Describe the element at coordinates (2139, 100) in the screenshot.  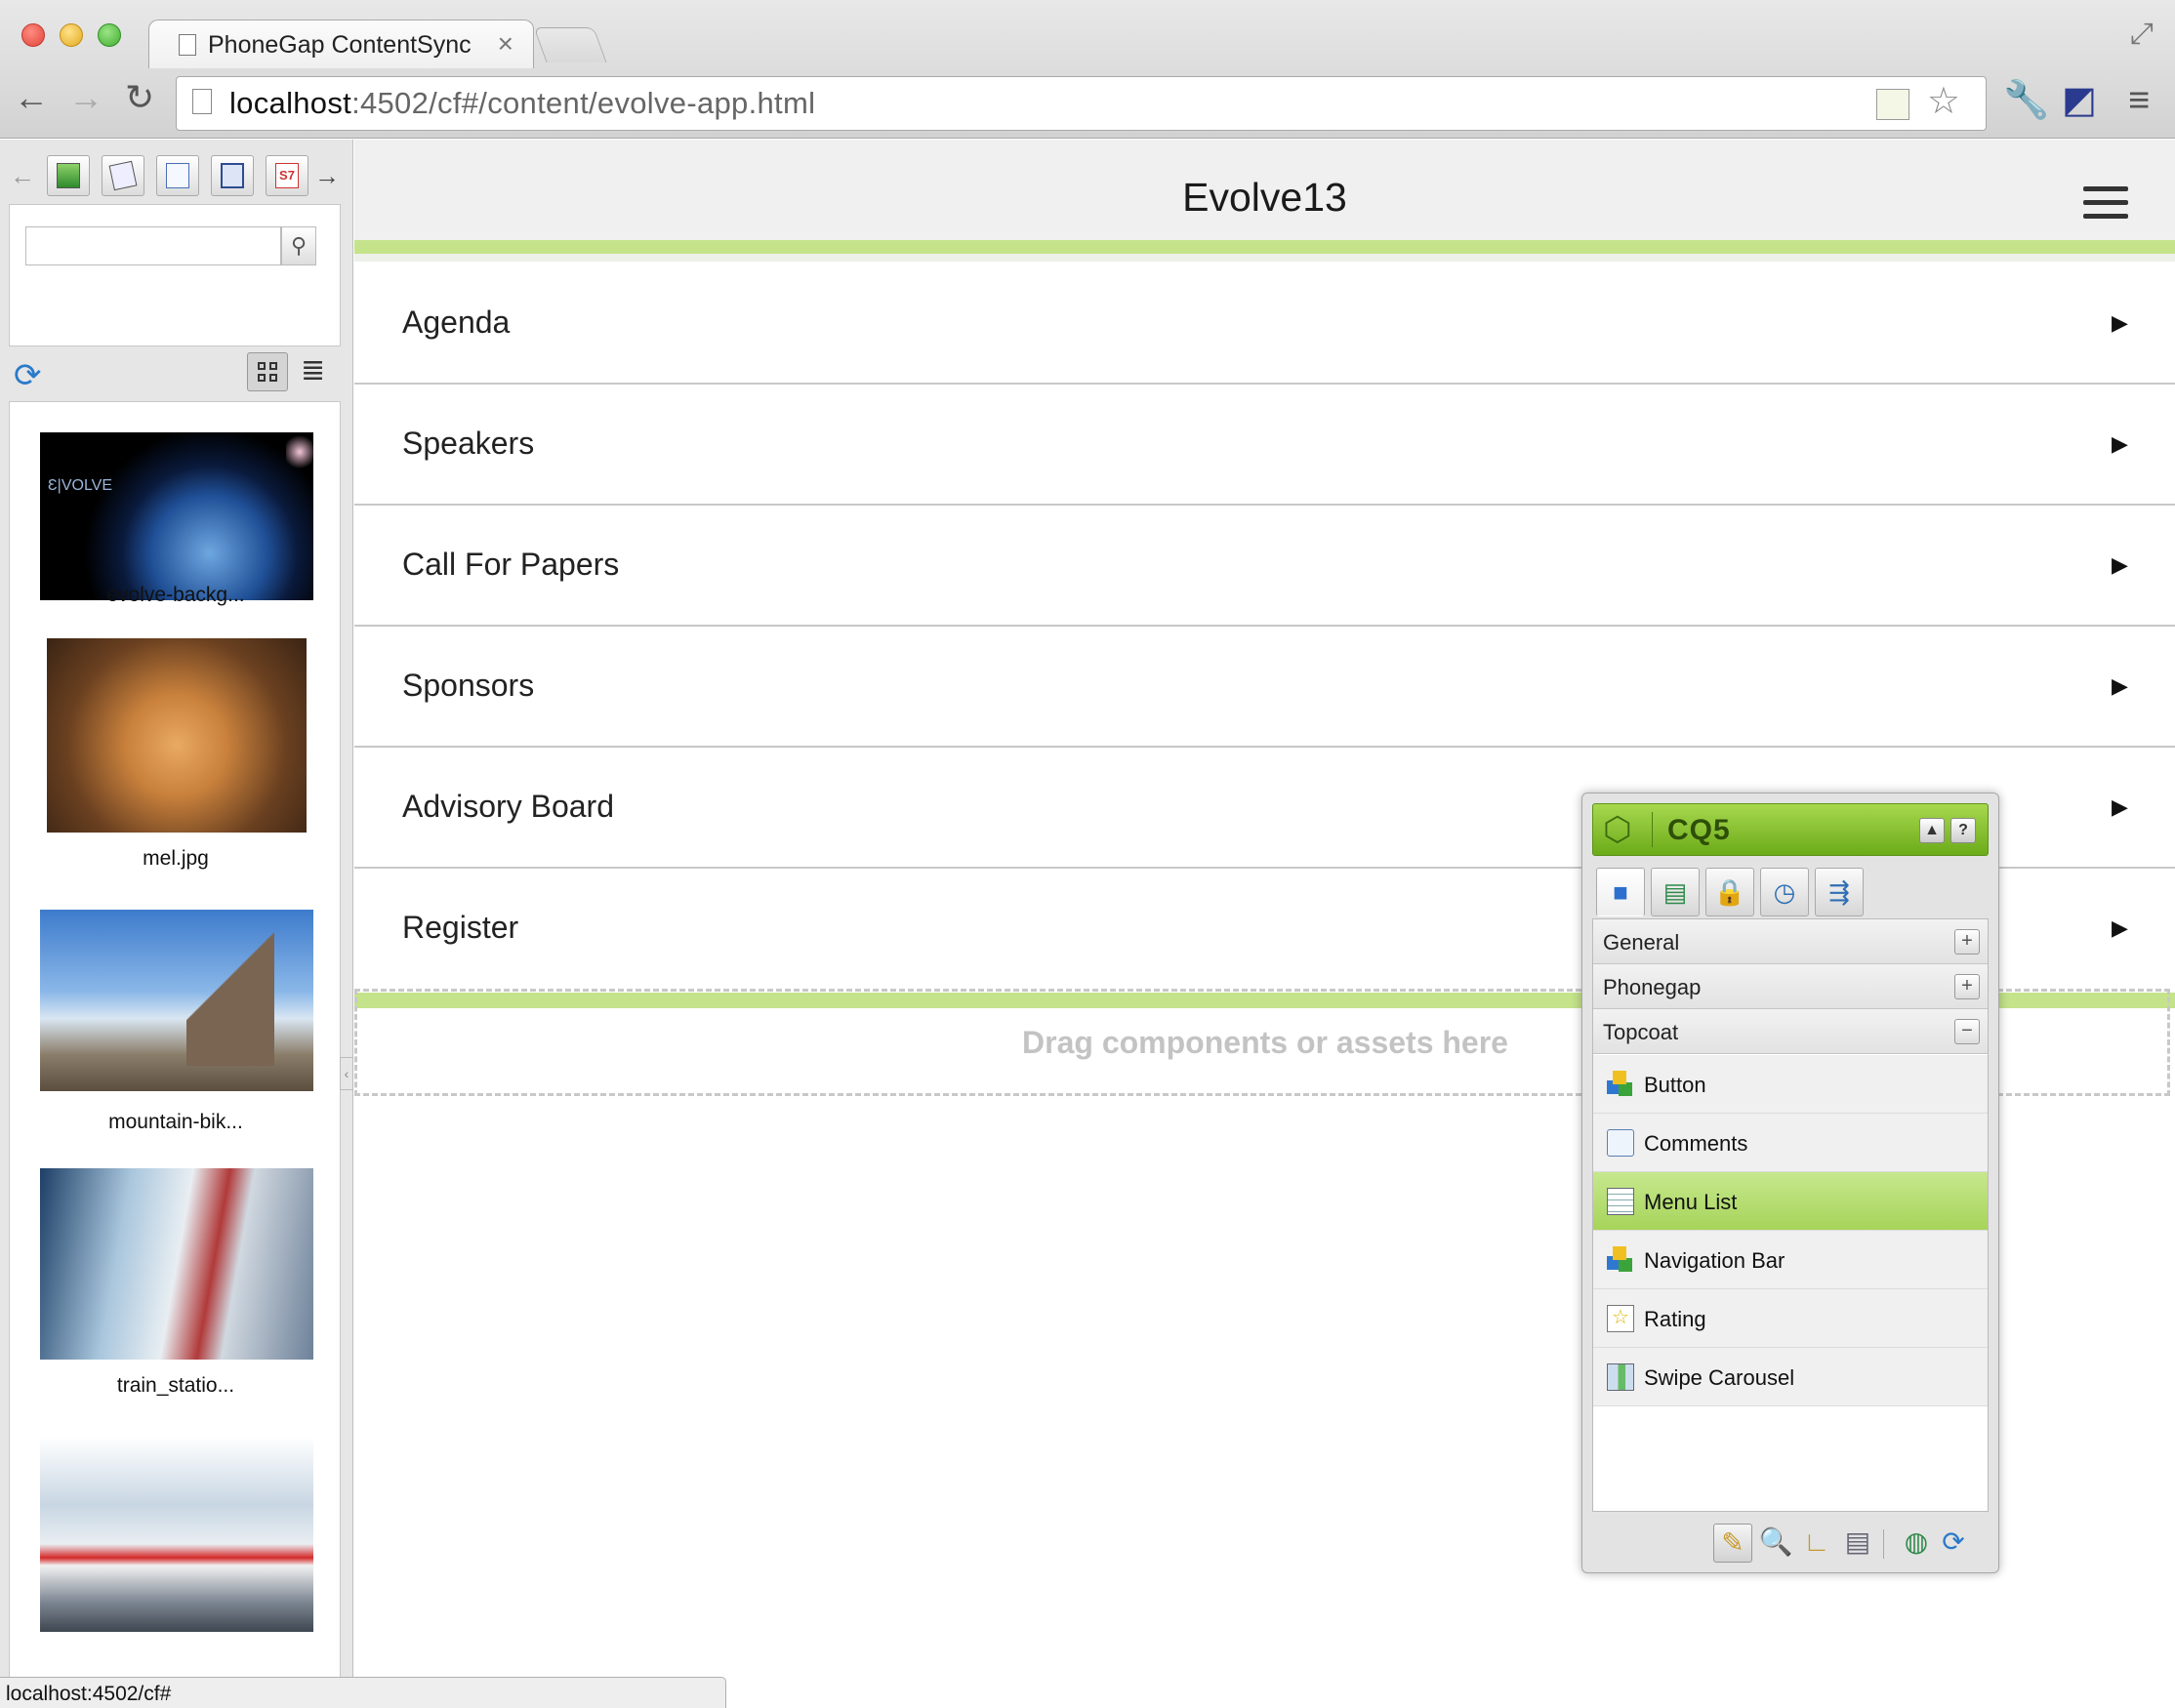
I see `menu-icon: ≡` at that location.